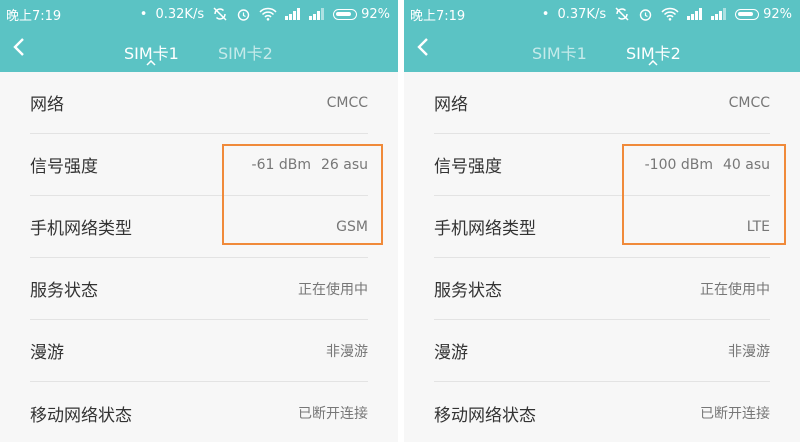  I want to click on list-item-network-type: 手机网络类型 LTE, so click(602, 227).